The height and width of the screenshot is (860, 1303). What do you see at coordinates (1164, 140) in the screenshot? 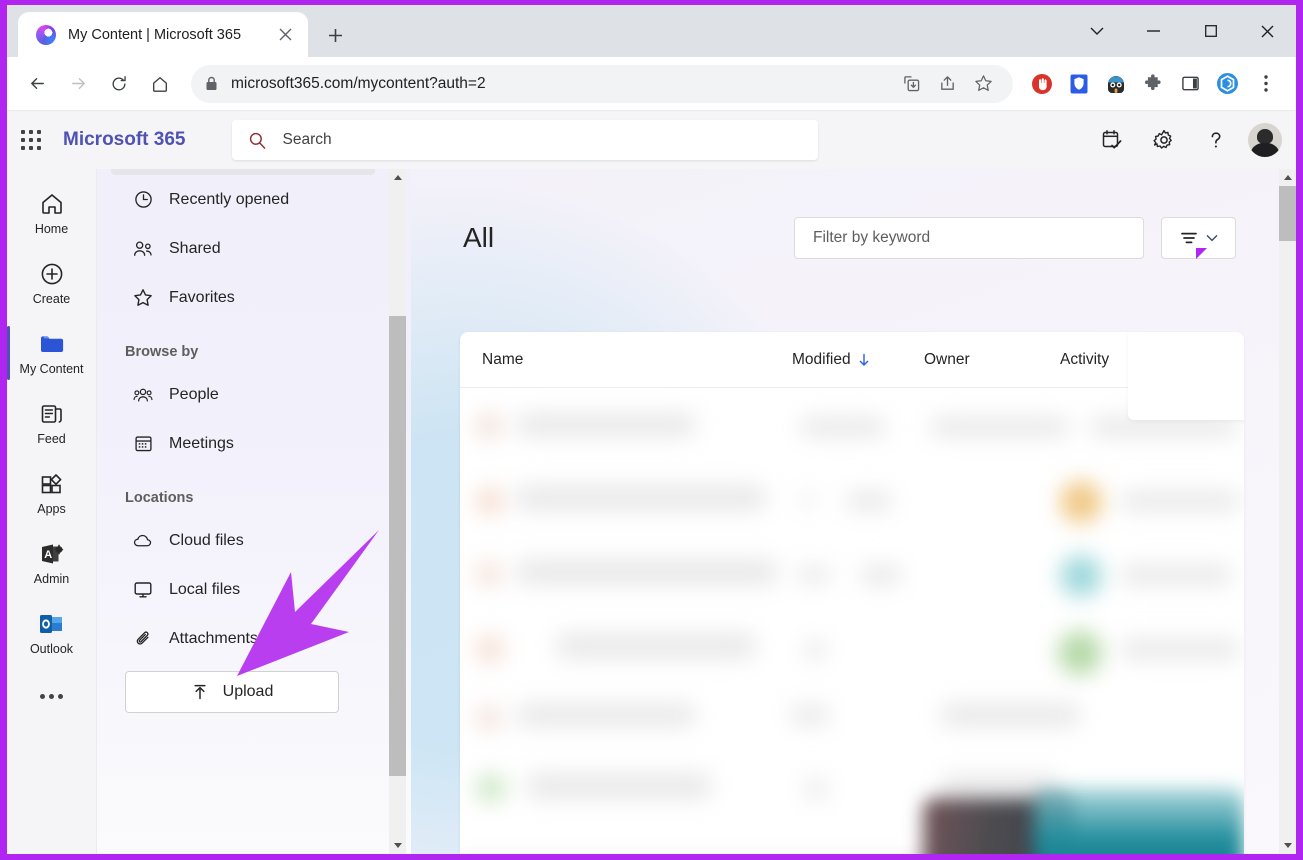
I see `settings-gear-icon` at bounding box center [1164, 140].